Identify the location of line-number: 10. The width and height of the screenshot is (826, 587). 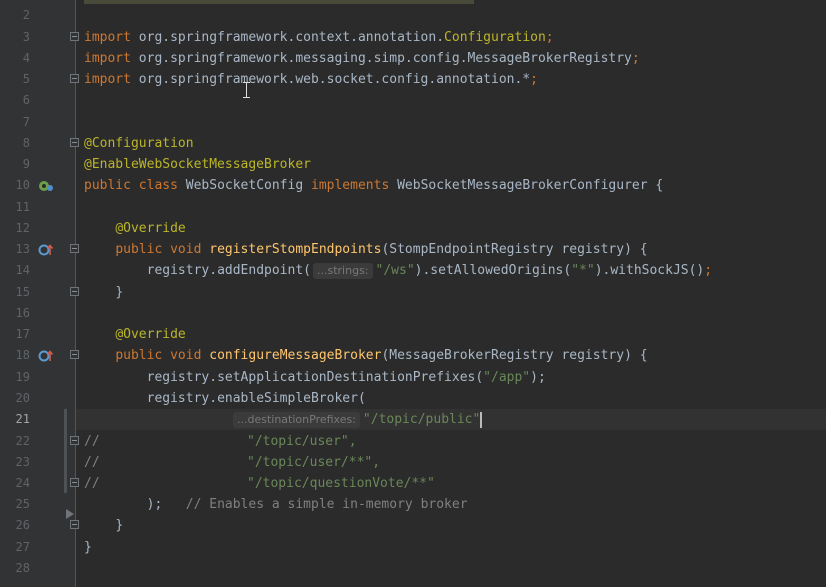
(15, 185).